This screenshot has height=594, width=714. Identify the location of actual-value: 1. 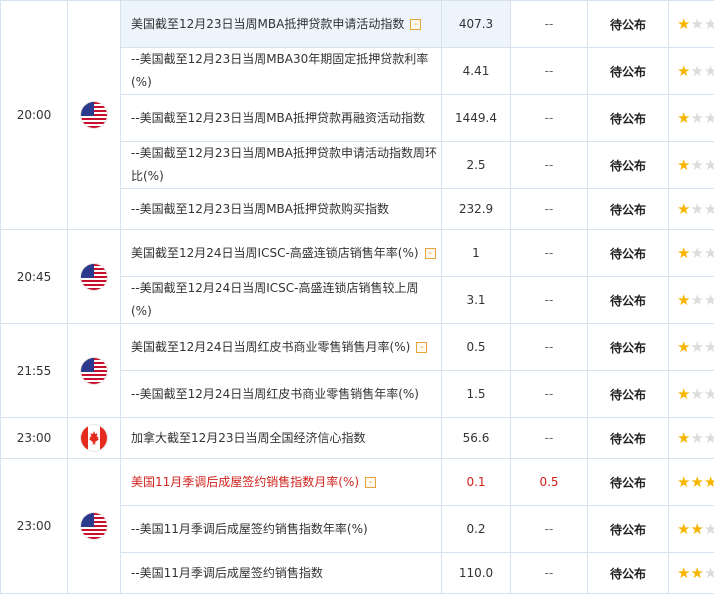
(476, 253).